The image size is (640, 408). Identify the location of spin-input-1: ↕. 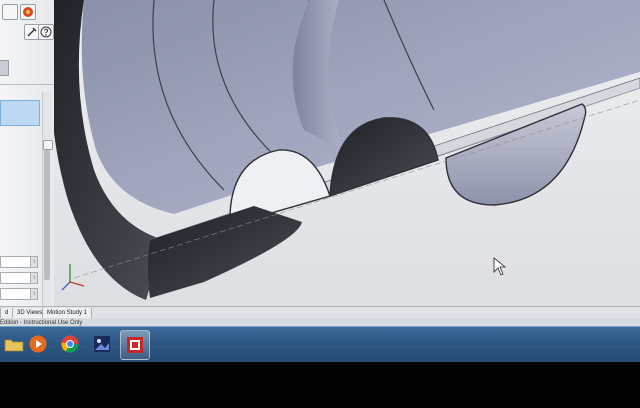
(19, 262).